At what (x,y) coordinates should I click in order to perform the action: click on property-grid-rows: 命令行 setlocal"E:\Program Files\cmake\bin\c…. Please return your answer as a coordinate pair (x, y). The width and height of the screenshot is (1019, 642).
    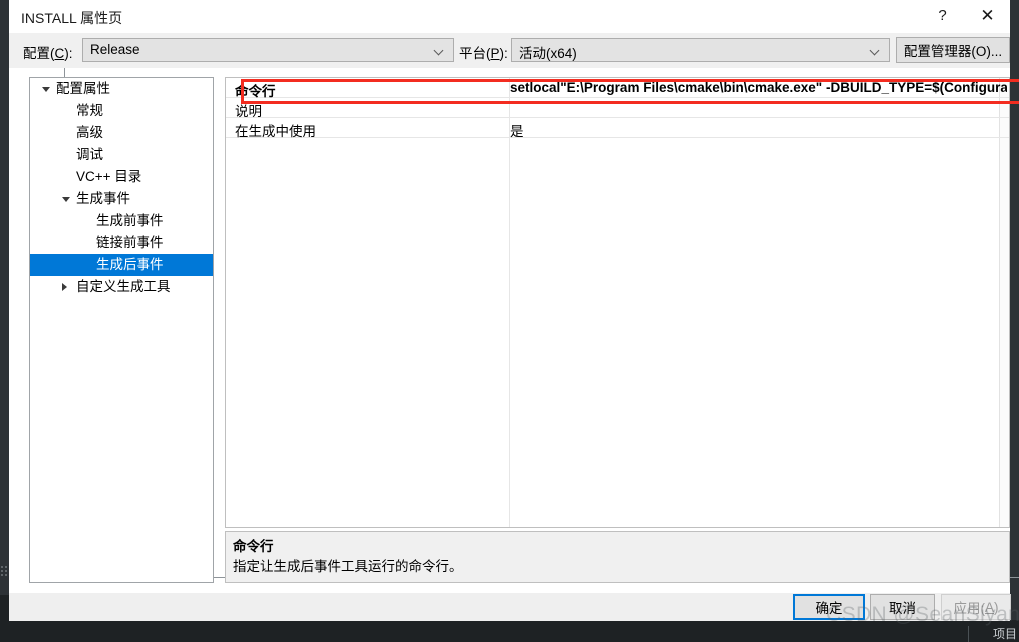
    Looking at the image, I should click on (617, 109).